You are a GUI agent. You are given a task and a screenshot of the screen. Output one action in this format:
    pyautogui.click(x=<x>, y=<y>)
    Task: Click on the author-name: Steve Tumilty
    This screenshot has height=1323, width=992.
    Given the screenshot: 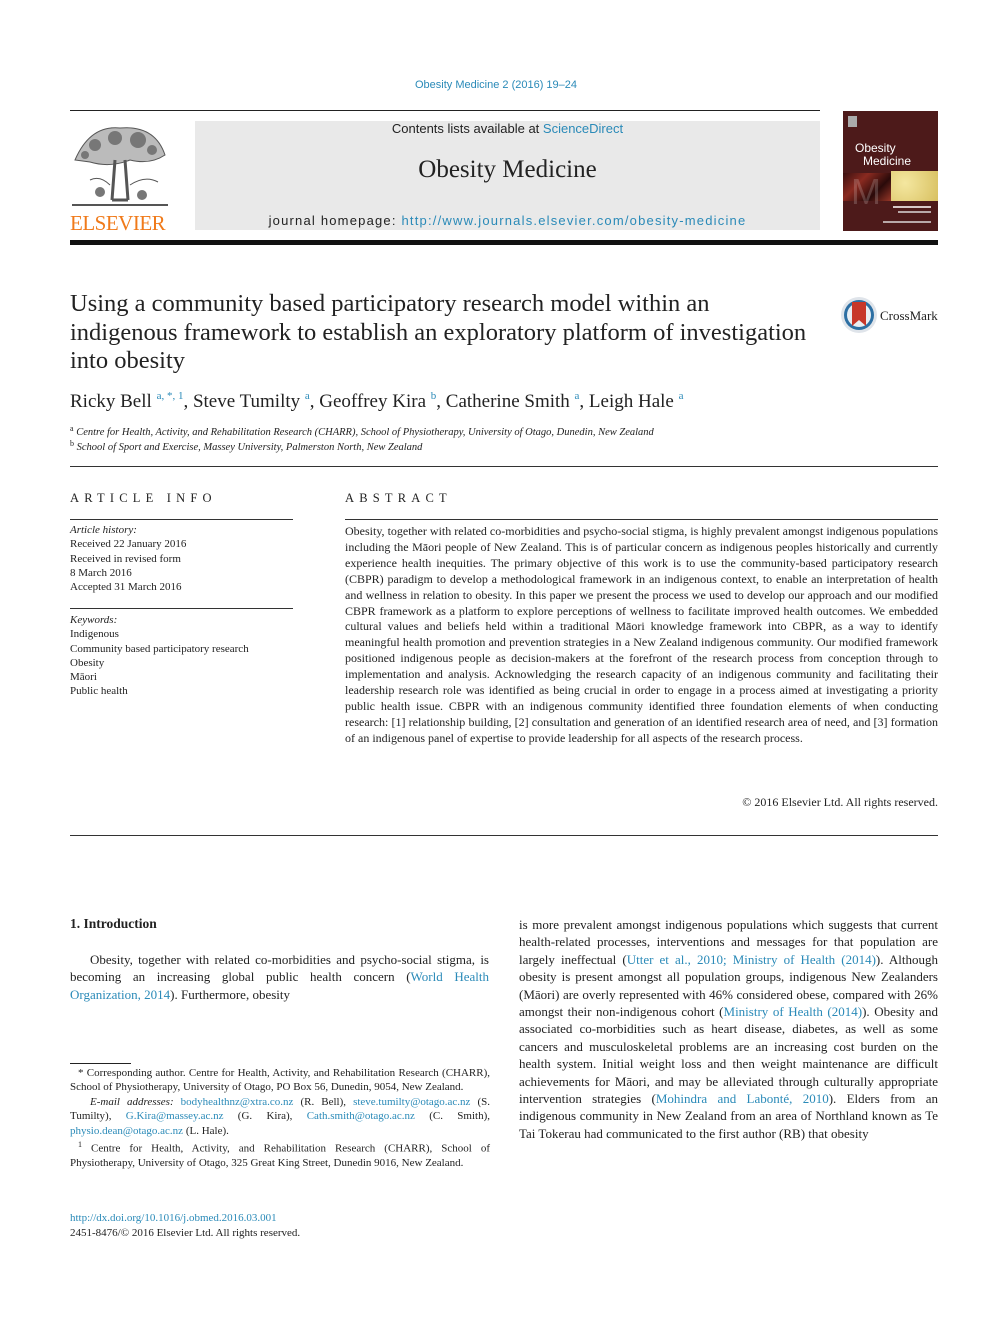 What is the action you would take?
    pyautogui.click(x=246, y=401)
    